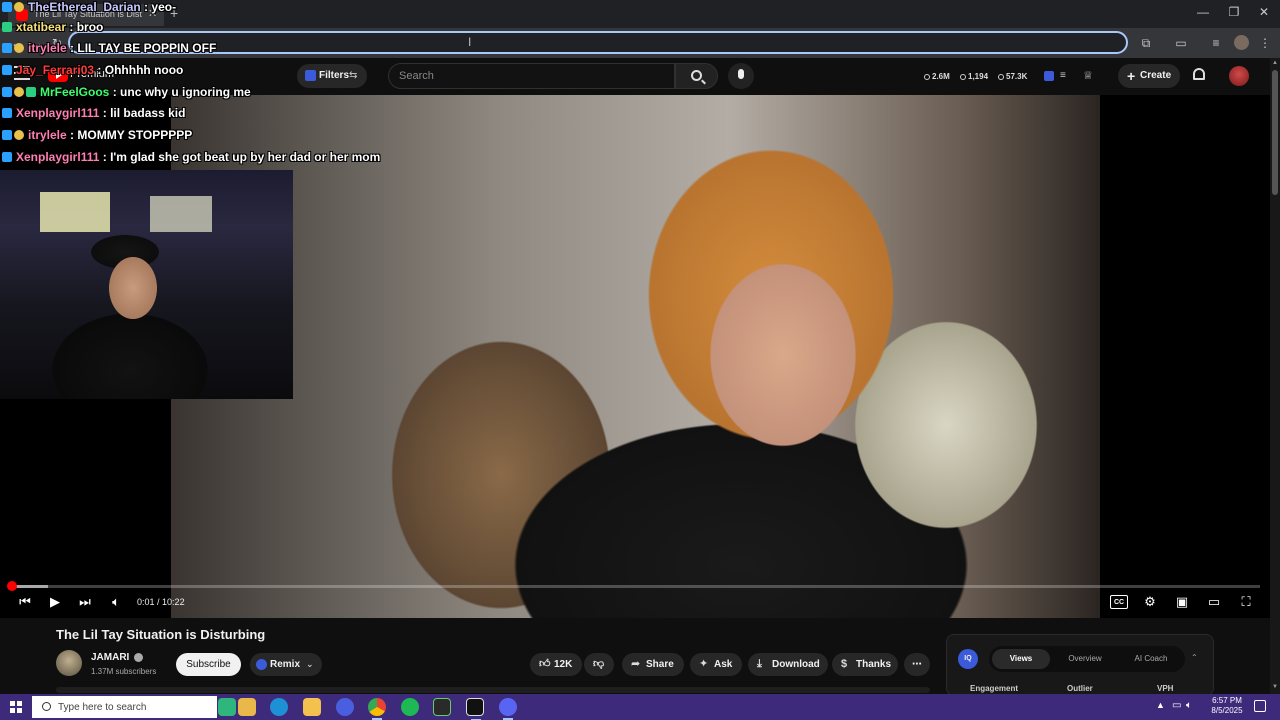  I want to click on chat-username: TheEthereal_Darian, so click(84, 7).